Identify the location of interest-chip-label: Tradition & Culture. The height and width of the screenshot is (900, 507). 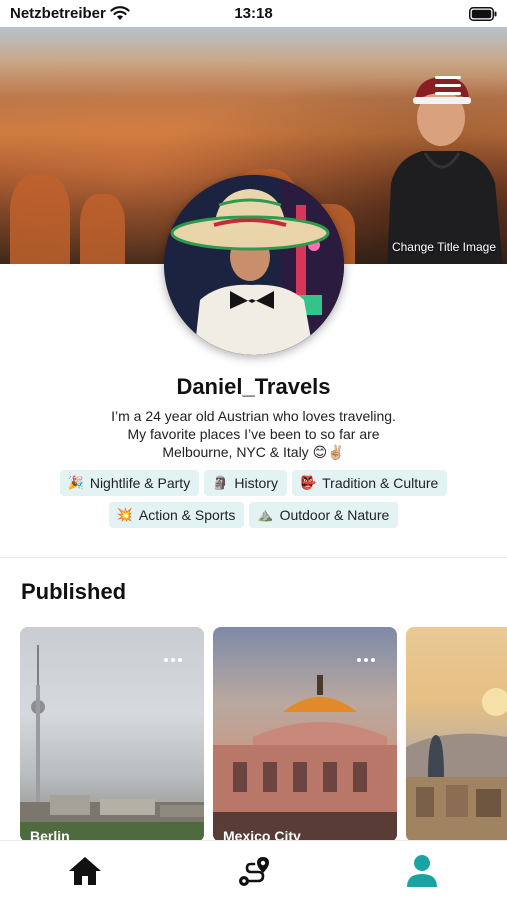
(380, 483).